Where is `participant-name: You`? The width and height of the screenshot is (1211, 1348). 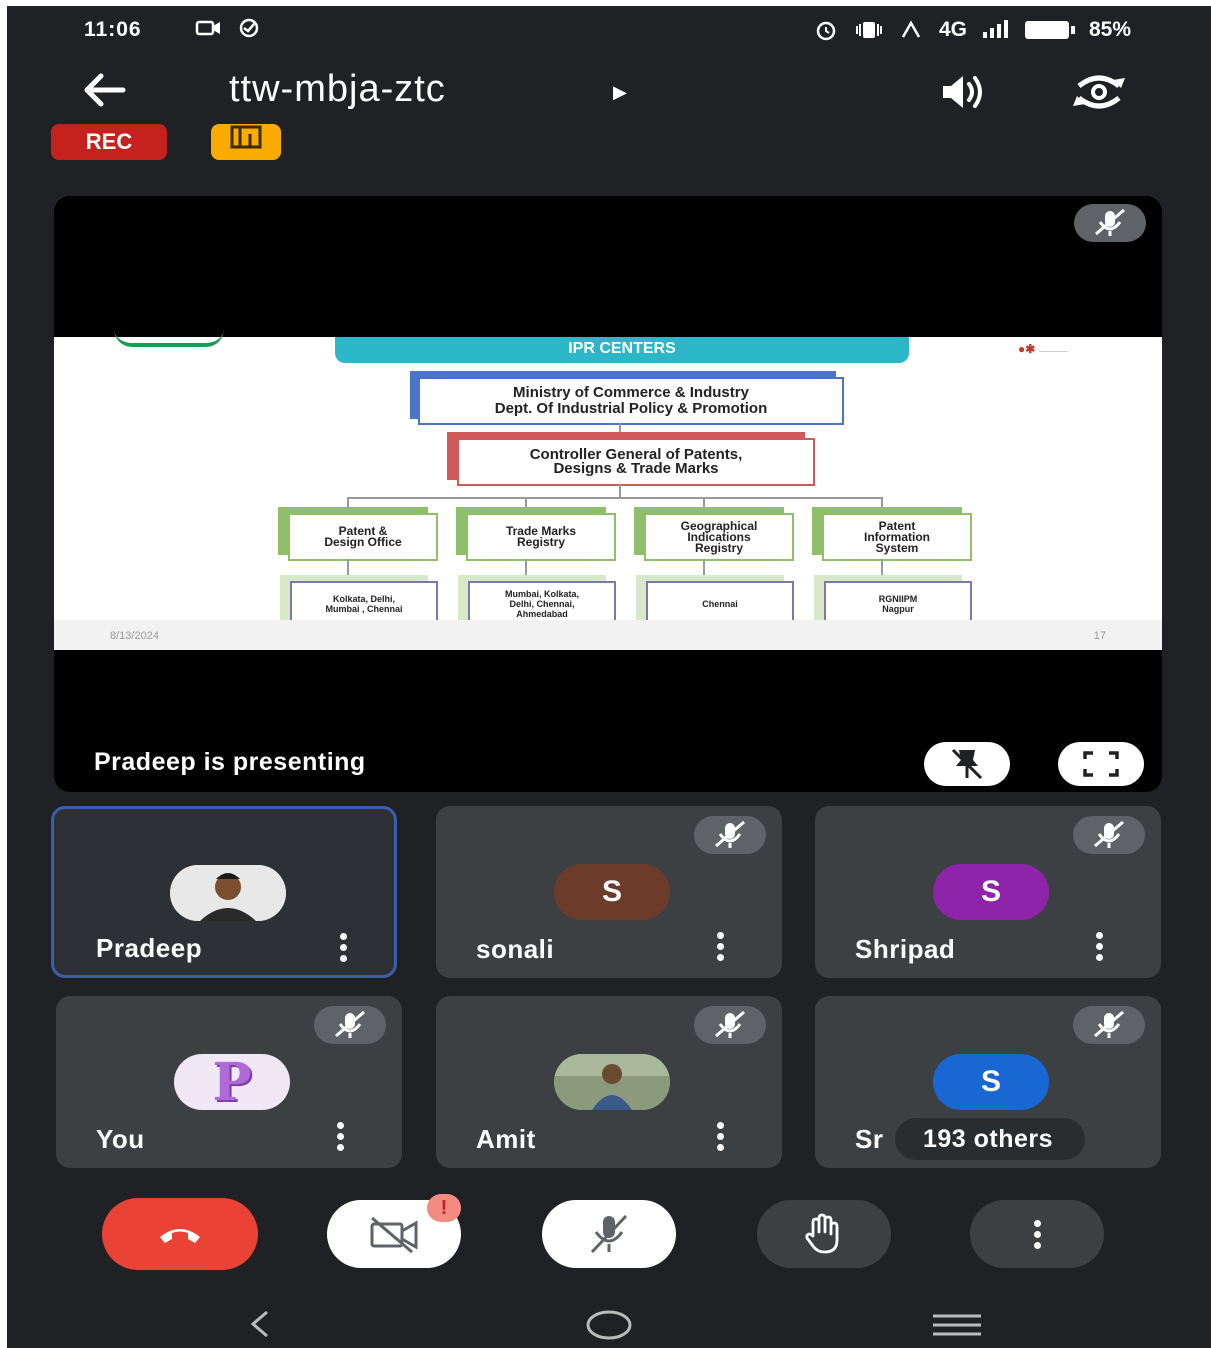 participant-name: You is located at coordinates (120, 1139).